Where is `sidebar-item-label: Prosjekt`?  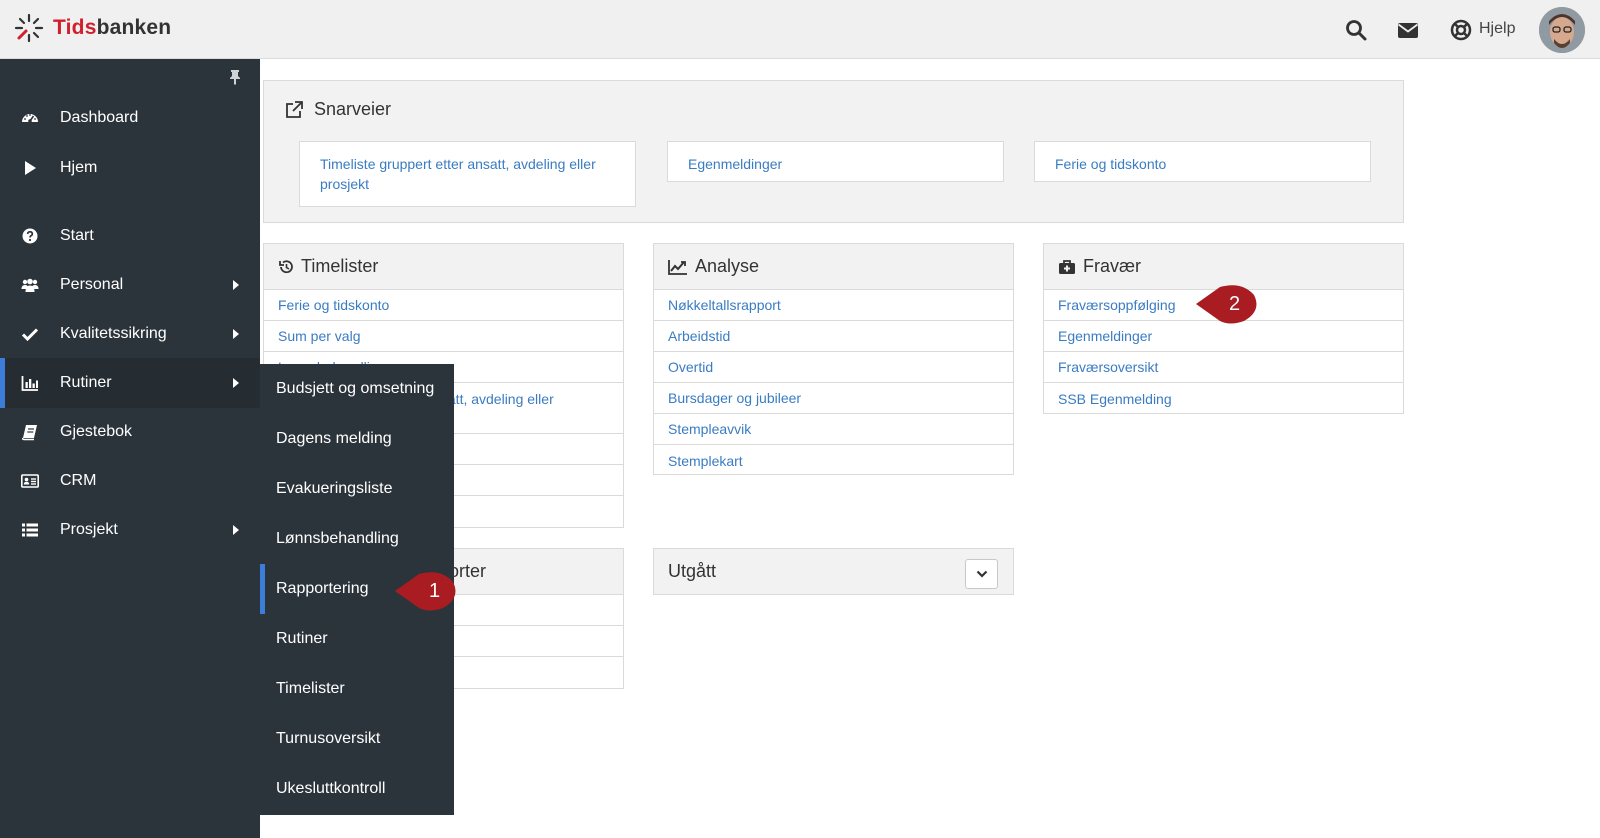 sidebar-item-label: Prosjekt is located at coordinates (89, 529).